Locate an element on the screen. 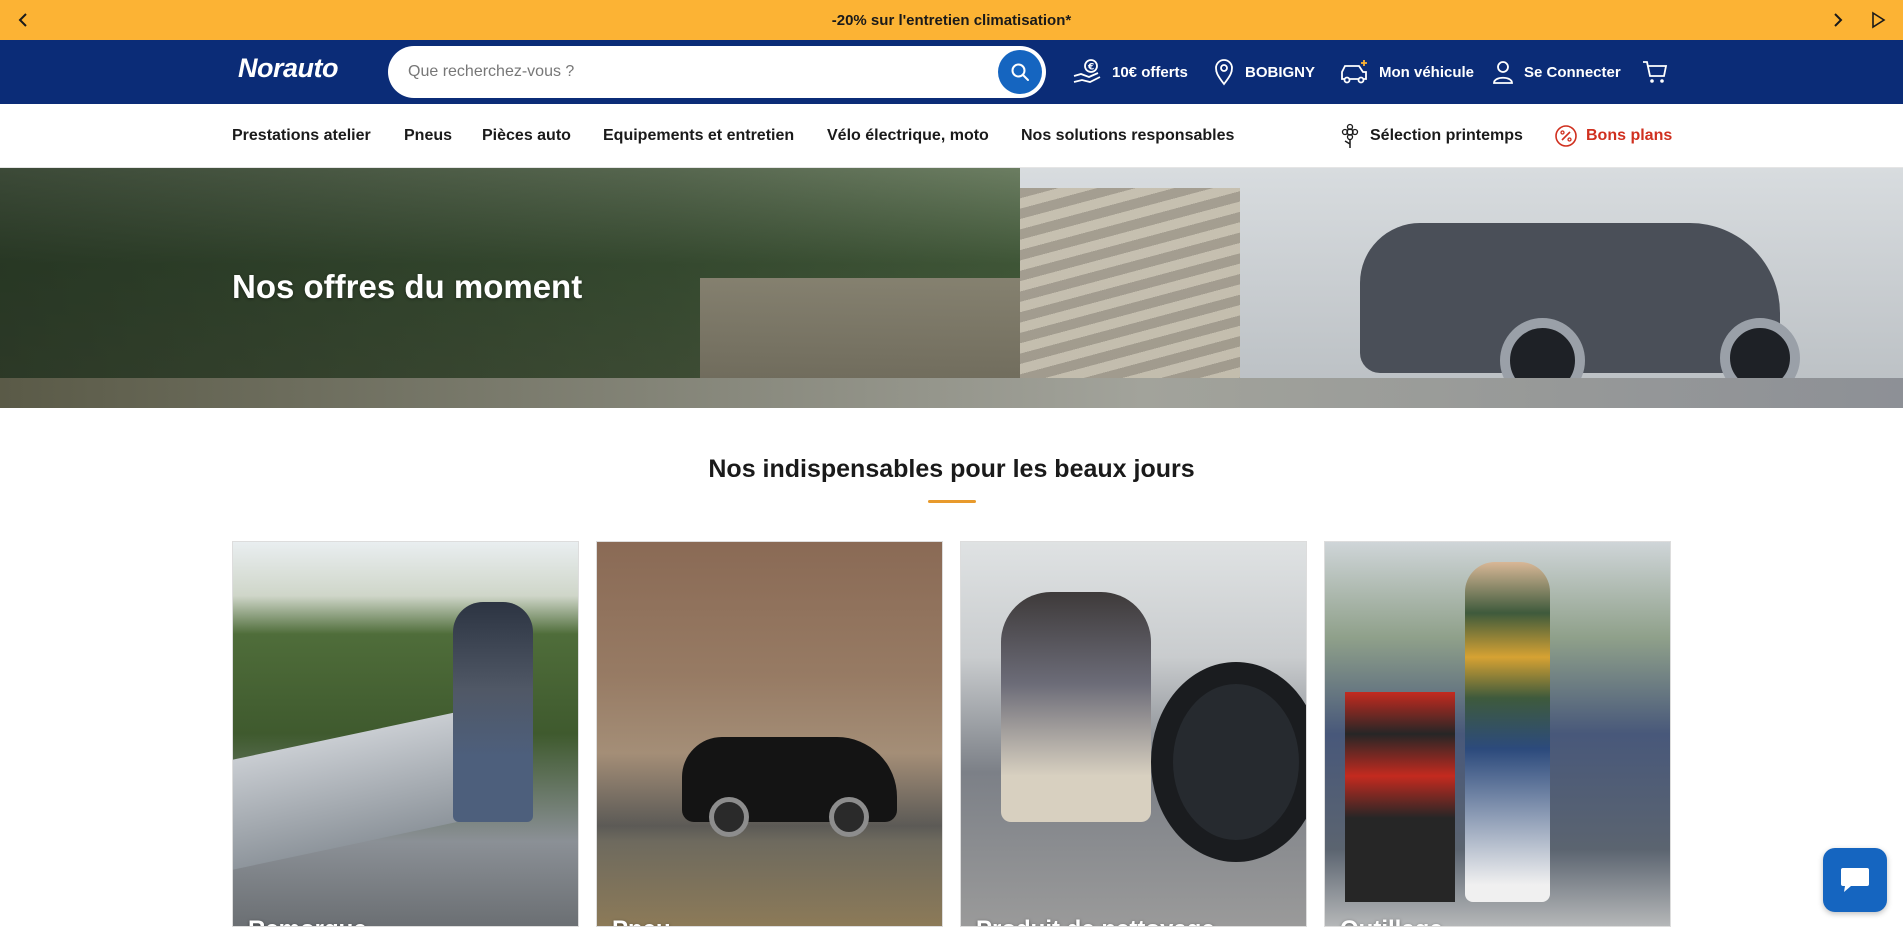 The width and height of the screenshot is (1903, 927). norauto-logo: Norauto is located at coordinates (288, 68).